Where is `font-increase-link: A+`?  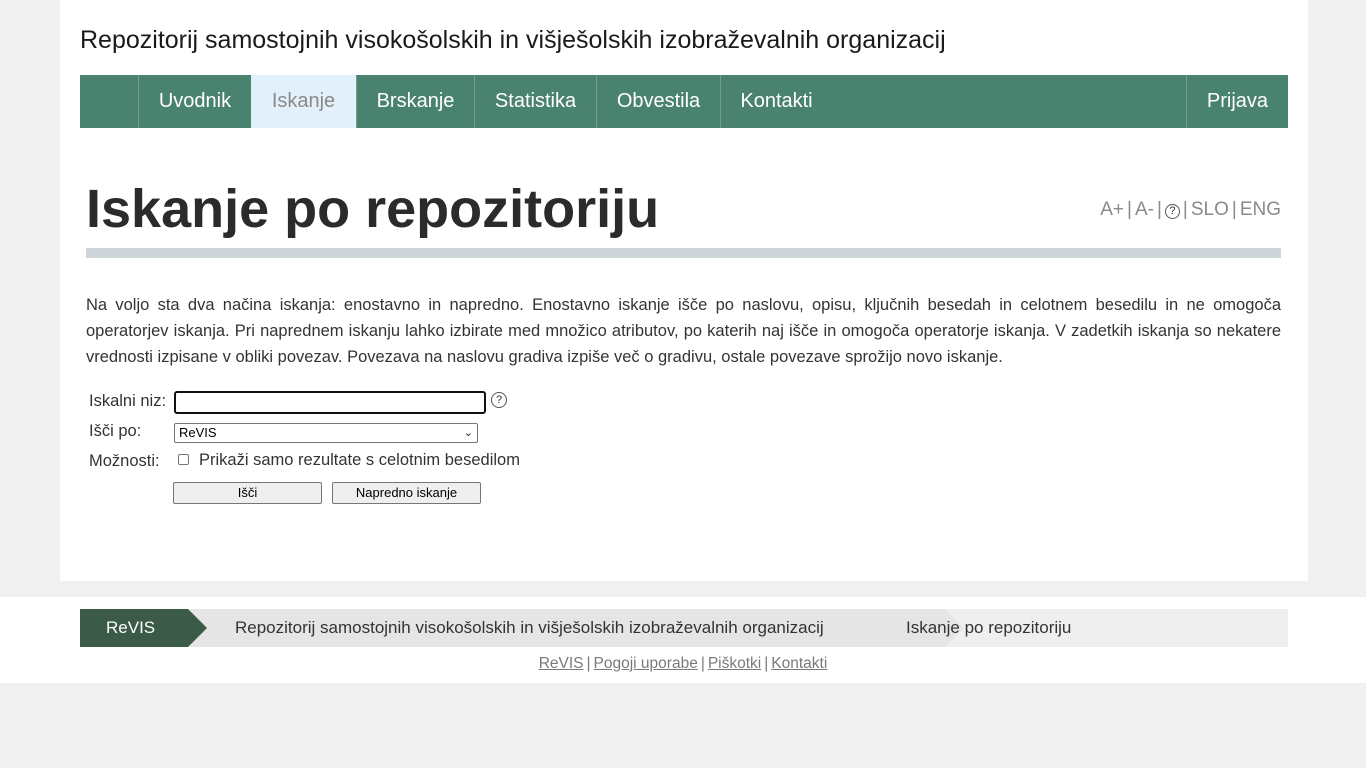 font-increase-link: A+ is located at coordinates (1112, 209).